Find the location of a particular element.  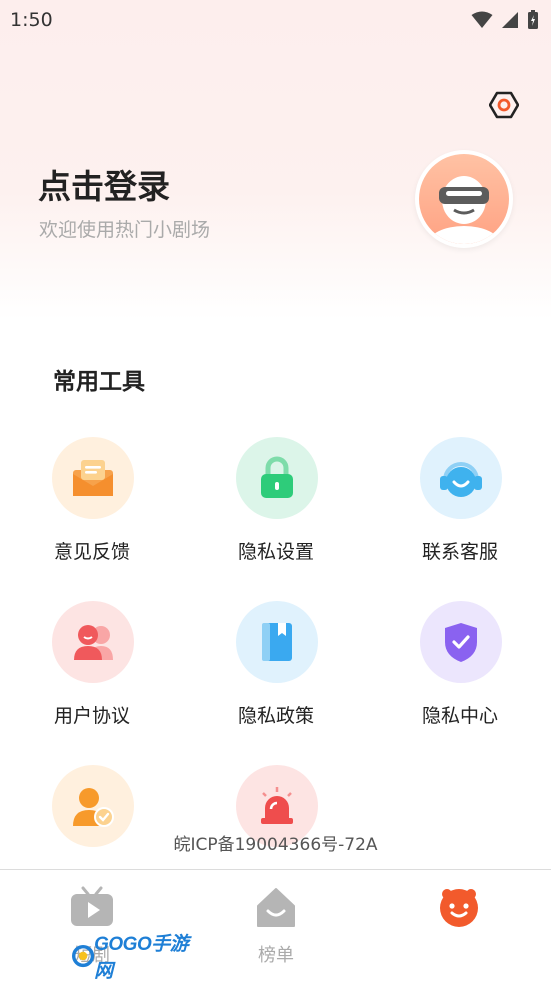

status-time: 1:50 is located at coordinates (31, 20).